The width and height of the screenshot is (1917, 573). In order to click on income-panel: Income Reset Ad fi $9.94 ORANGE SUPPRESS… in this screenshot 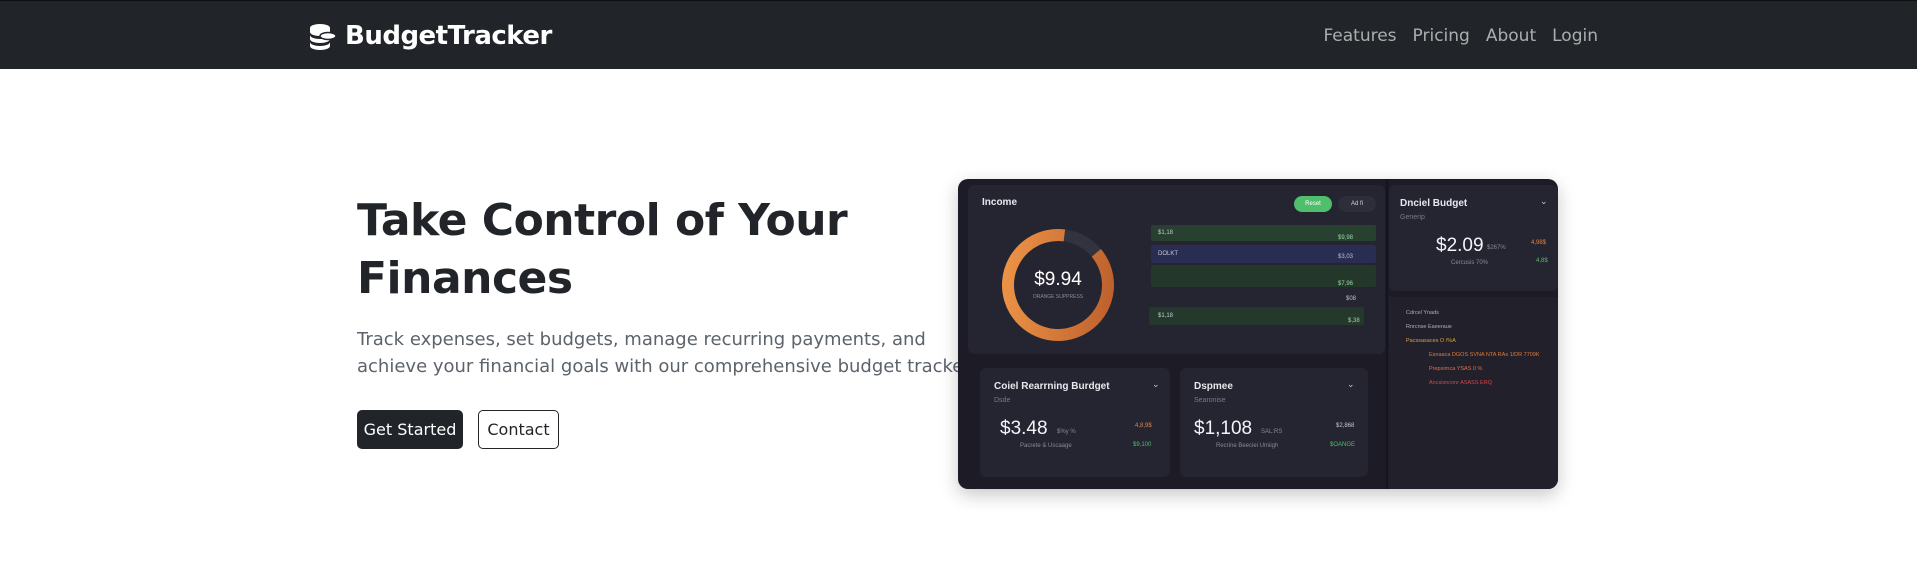, I will do `click(1176, 269)`.